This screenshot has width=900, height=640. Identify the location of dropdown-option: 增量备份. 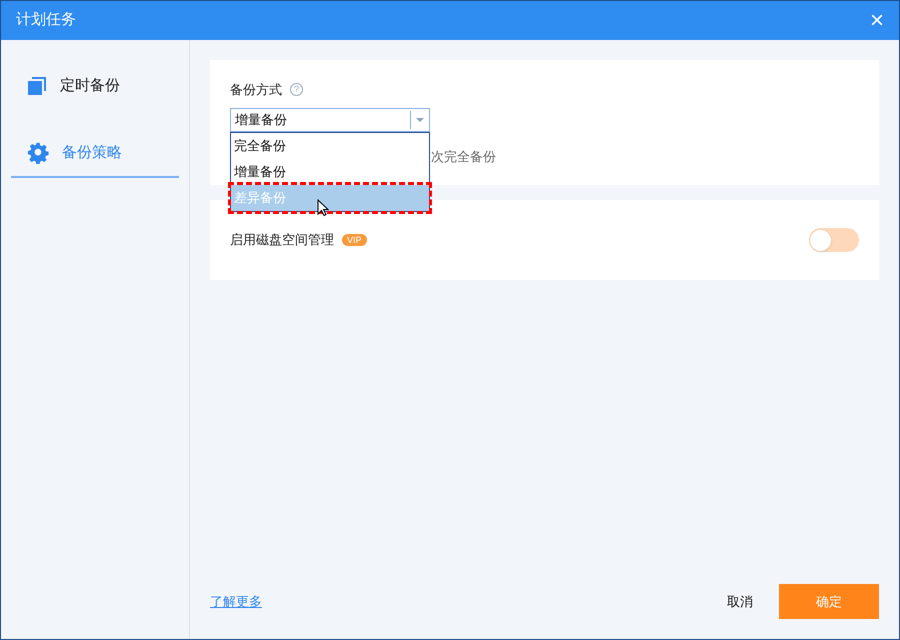
(330, 171).